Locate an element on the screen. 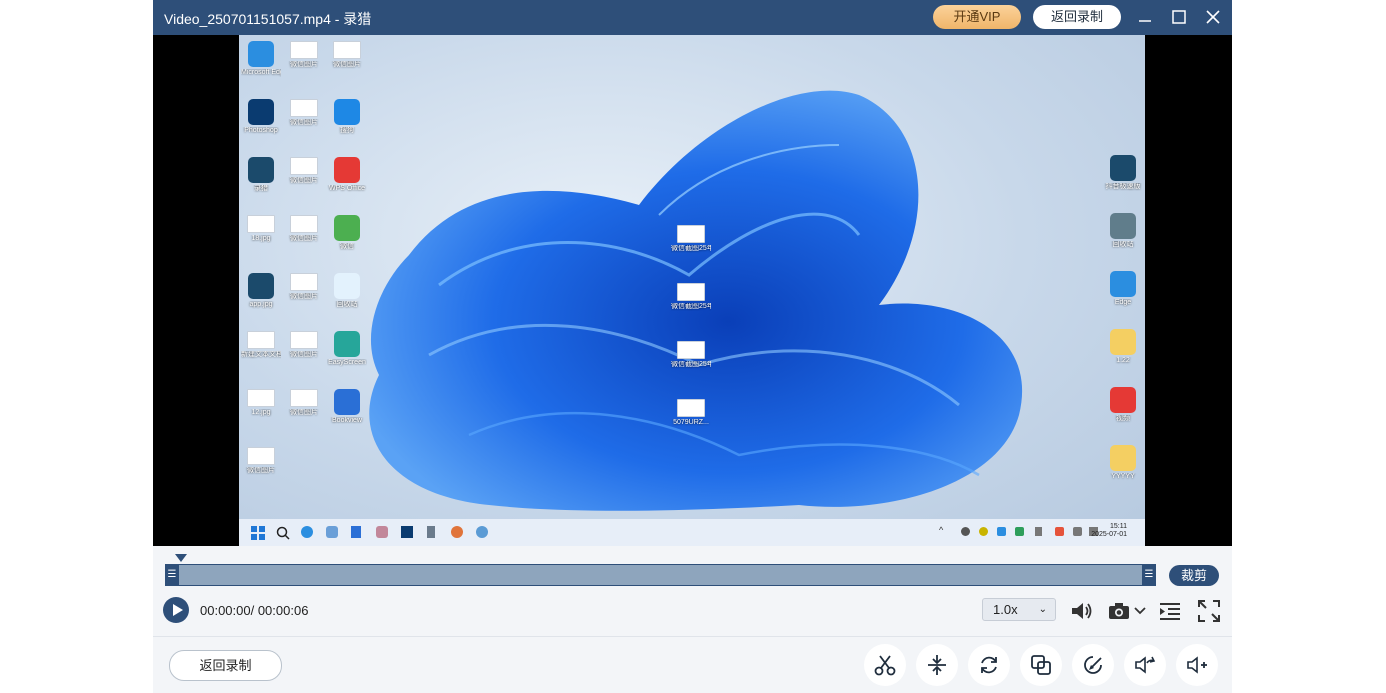 The height and width of the screenshot is (693, 1386). desktop-icon: app.jpg is located at coordinates (261, 291).